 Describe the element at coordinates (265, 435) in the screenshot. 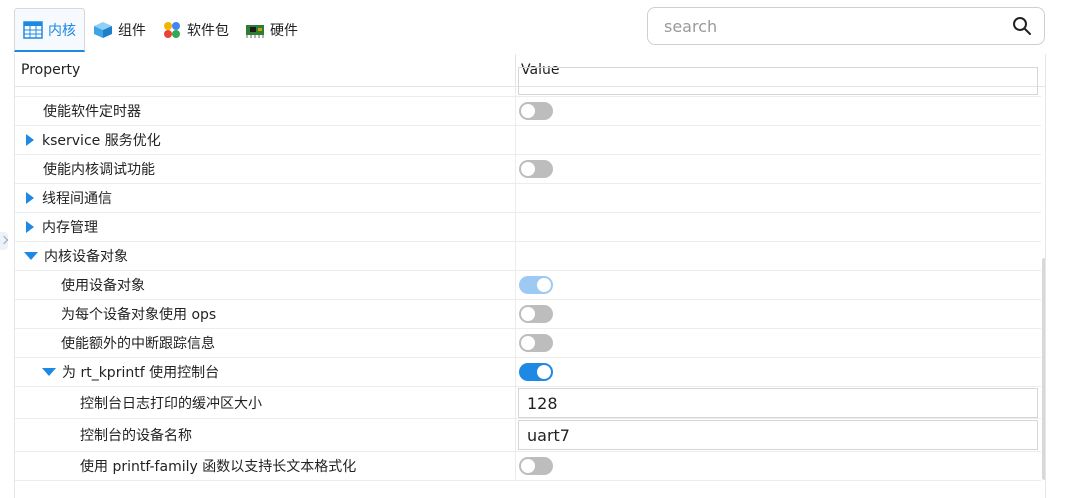

I see `property-cell: 控制台的设备名称` at that location.